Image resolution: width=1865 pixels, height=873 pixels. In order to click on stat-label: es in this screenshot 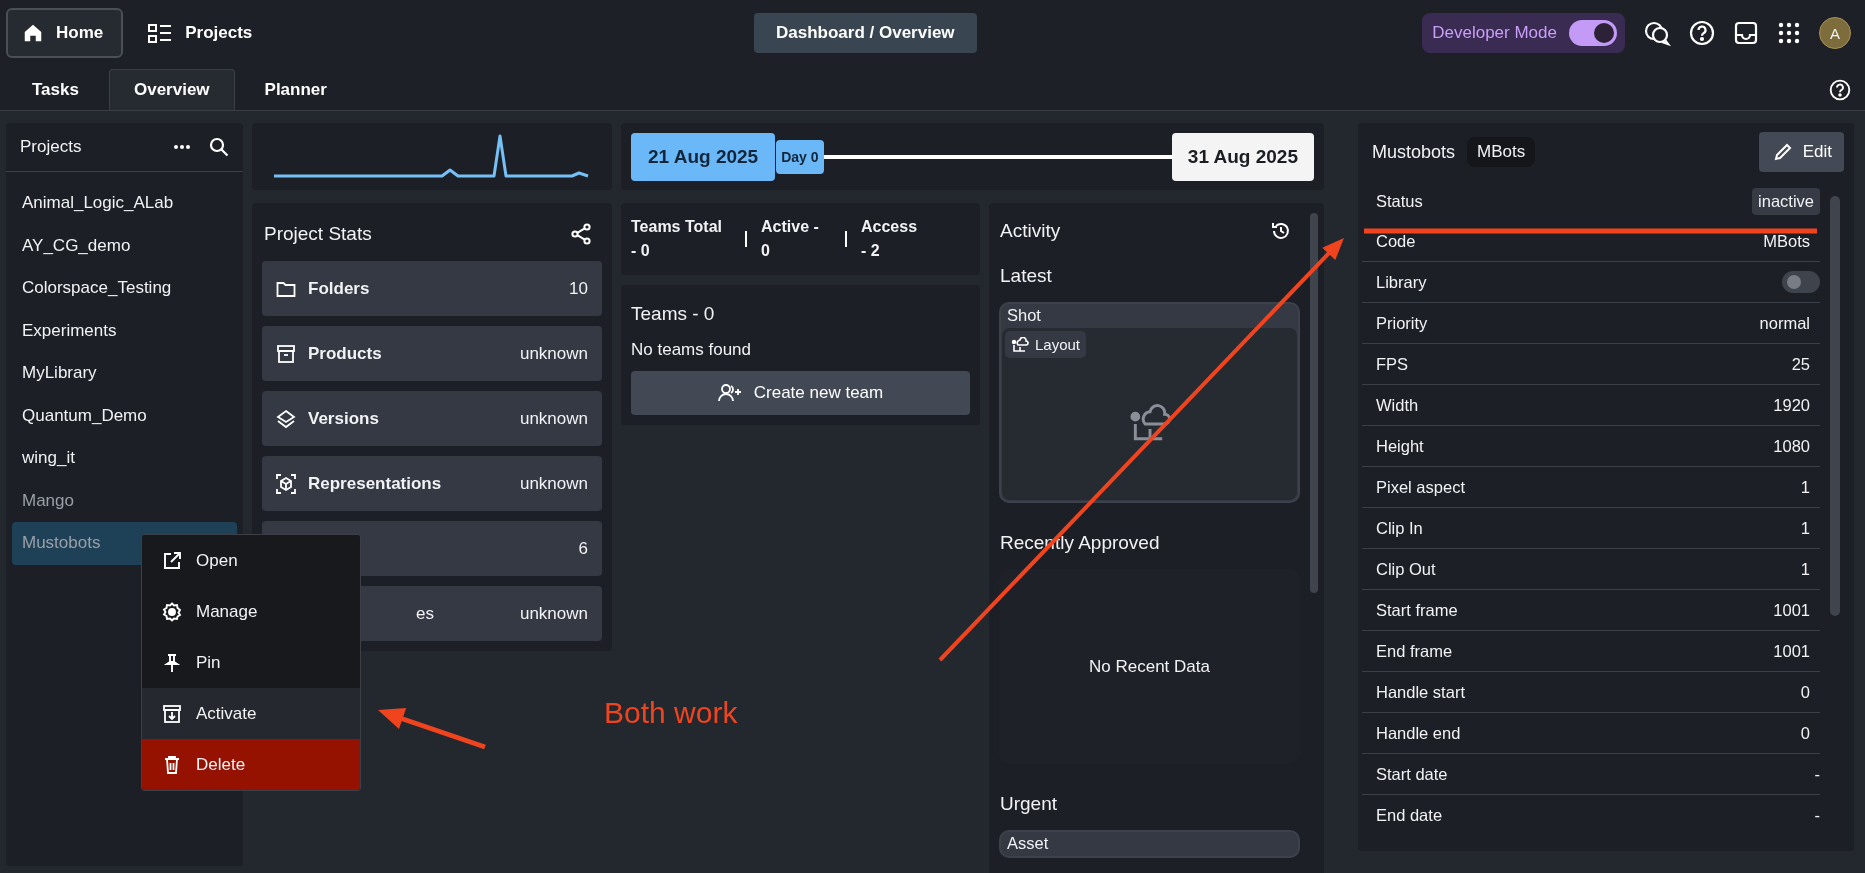, I will do `click(425, 613)`.